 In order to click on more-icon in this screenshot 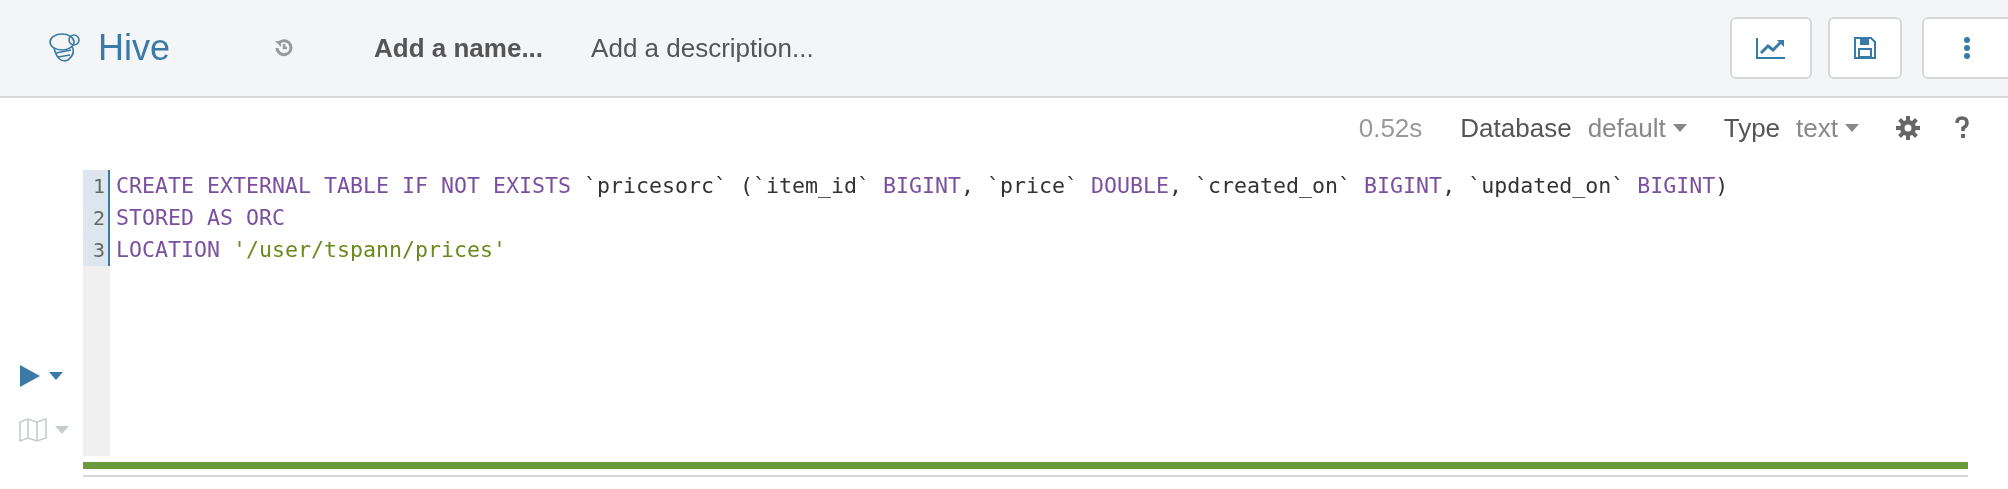, I will do `click(1967, 48)`.